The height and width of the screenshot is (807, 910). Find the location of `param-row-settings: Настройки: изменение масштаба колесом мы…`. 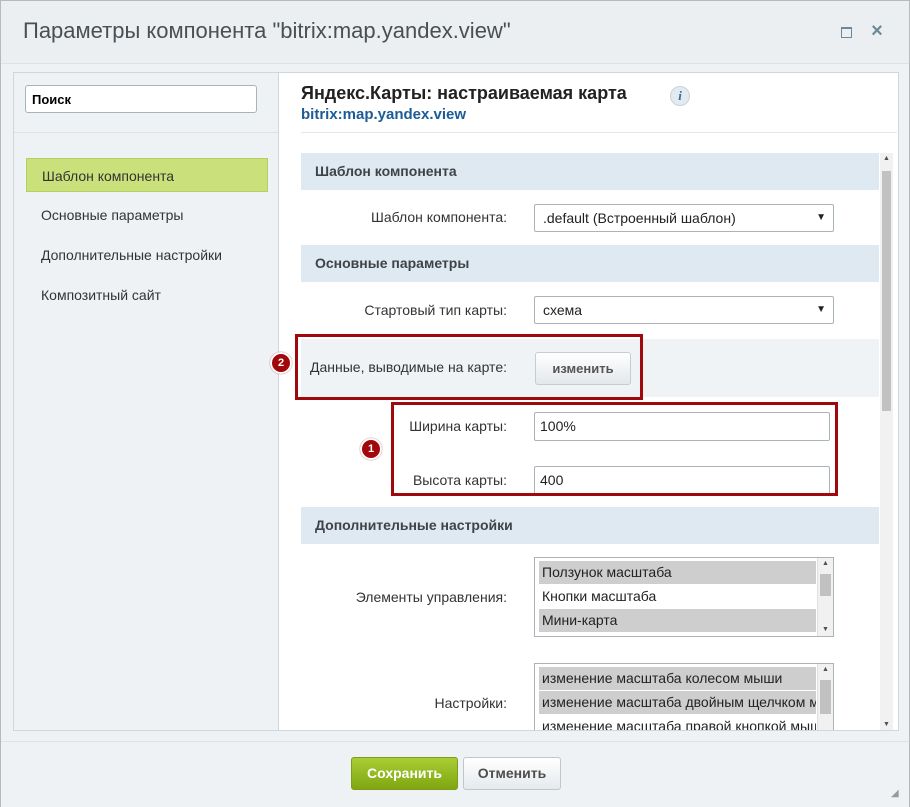

param-row-settings: Настройки: изменение масштаба колесом мы… is located at coordinates (590, 693).